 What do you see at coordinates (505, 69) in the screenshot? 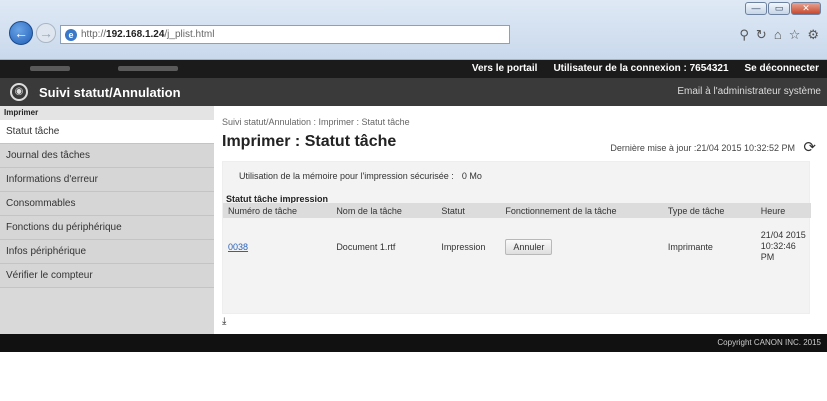
I see `portal-link: Vers le portail` at bounding box center [505, 69].